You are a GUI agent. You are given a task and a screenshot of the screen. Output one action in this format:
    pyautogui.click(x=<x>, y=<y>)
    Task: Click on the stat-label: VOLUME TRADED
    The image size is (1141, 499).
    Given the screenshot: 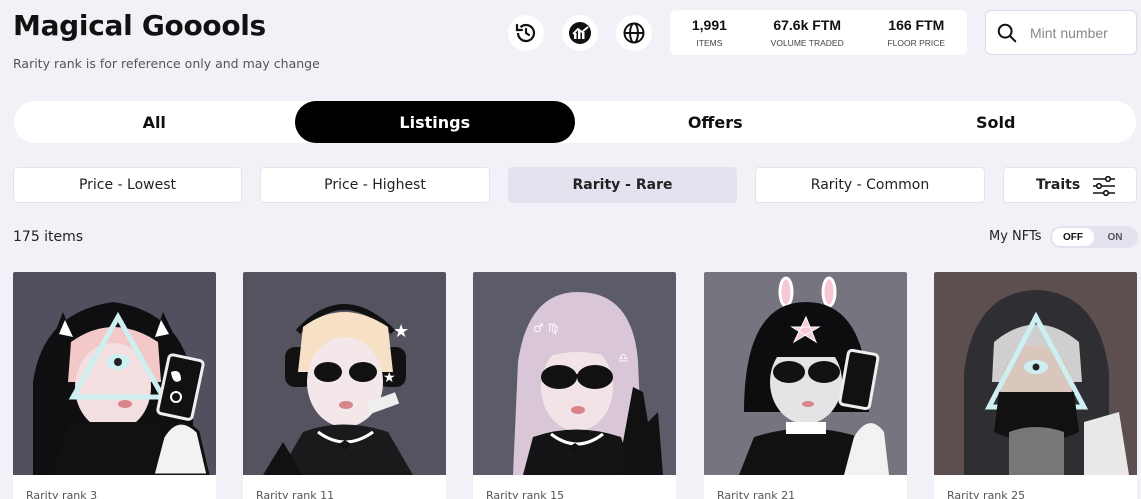 What is the action you would take?
    pyautogui.click(x=807, y=43)
    